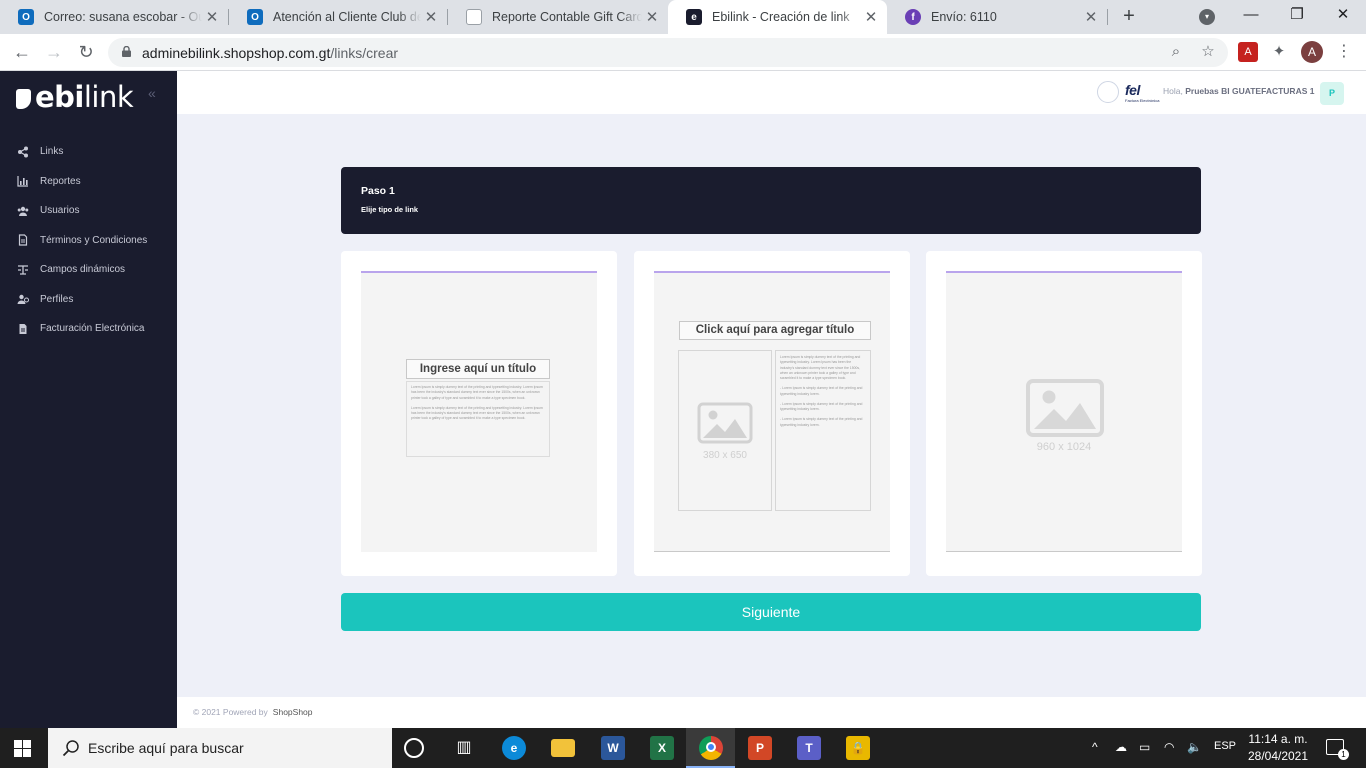 This screenshot has height=768, width=1366. Describe the element at coordinates (563, 748) in the screenshot. I see `file-explorer-icon` at that location.